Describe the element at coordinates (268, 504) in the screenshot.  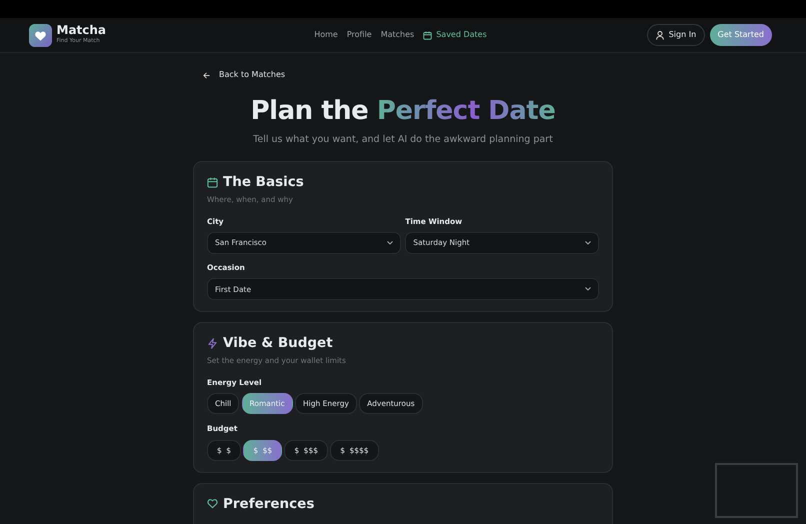
I see `section-title: Preferences` at that location.